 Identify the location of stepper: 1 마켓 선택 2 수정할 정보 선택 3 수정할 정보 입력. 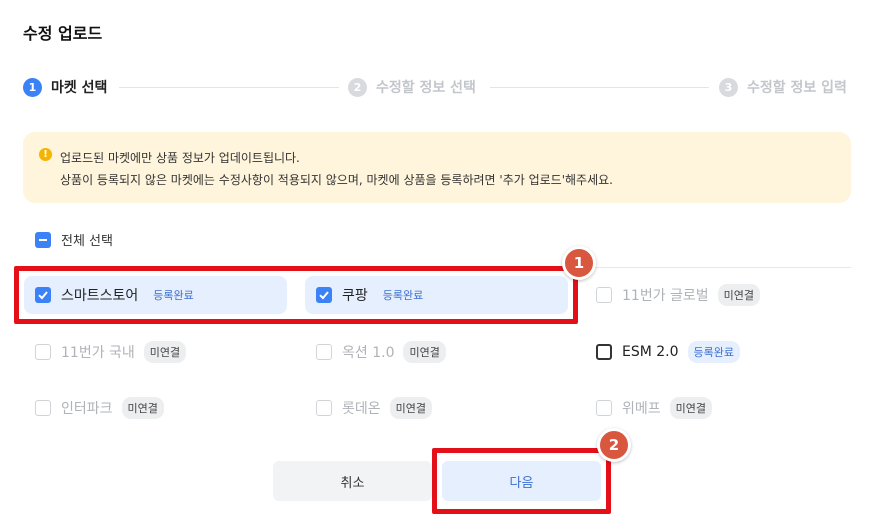
(437, 88).